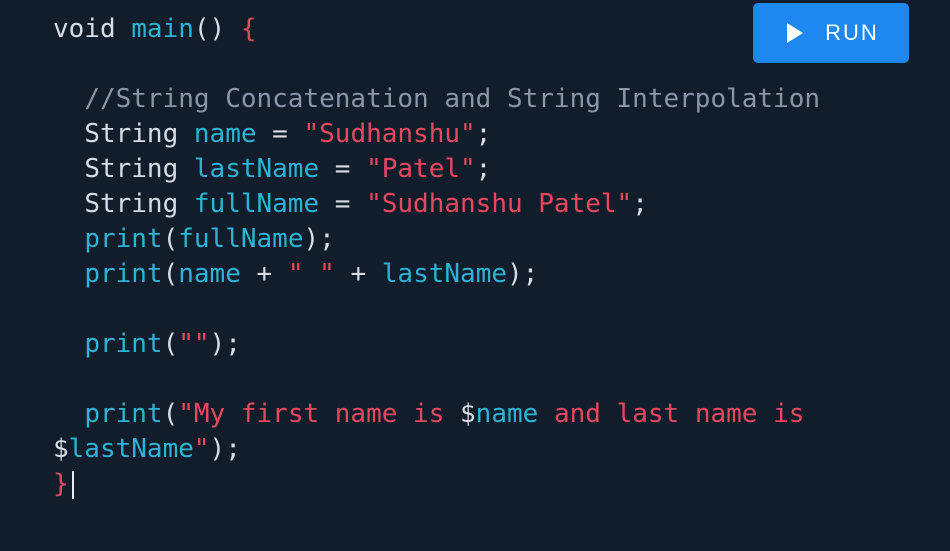 Image resolution: width=950 pixels, height=551 pixels. What do you see at coordinates (671, 414) in the screenshot?
I see `string-literal: and last name is` at bounding box center [671, 414].